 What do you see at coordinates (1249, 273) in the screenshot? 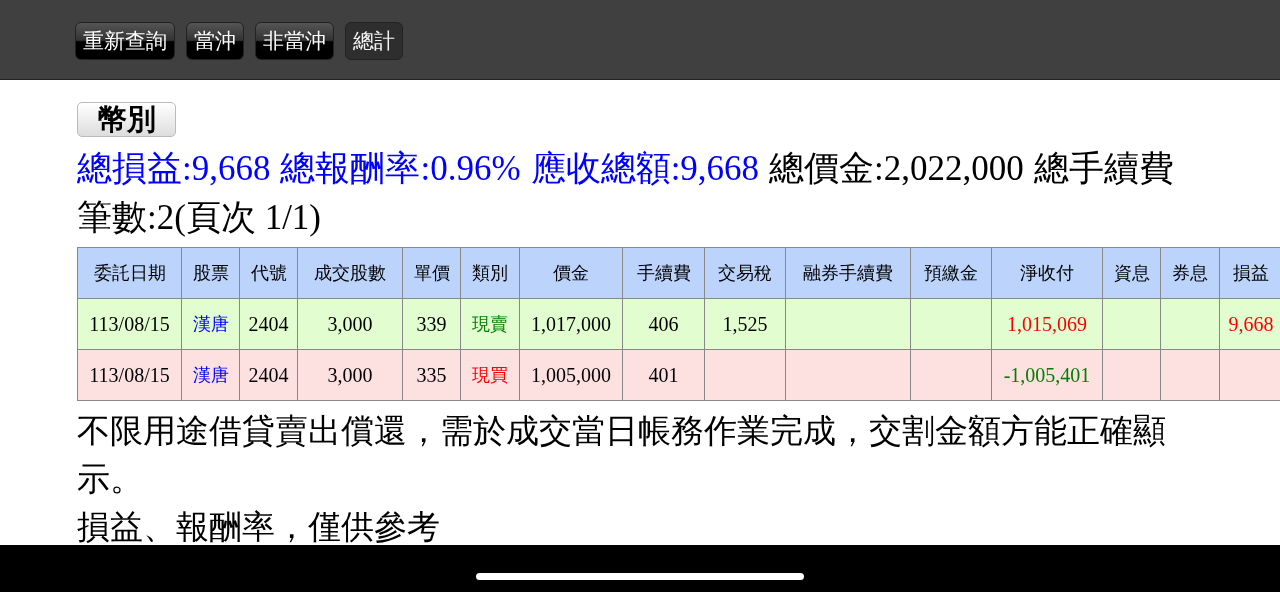
I see `column-header: 損益` at bounding box center [1249, 273].